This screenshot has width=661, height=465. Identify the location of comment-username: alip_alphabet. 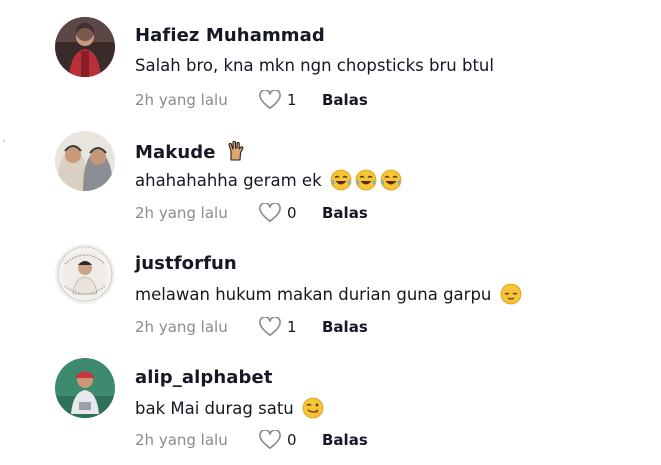
(204, 377).